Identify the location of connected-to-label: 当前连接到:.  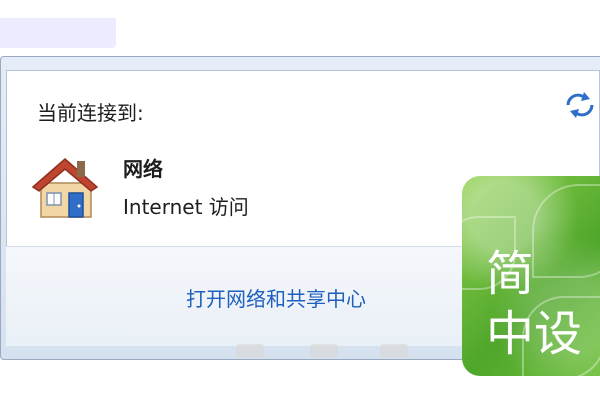
(90, 113).